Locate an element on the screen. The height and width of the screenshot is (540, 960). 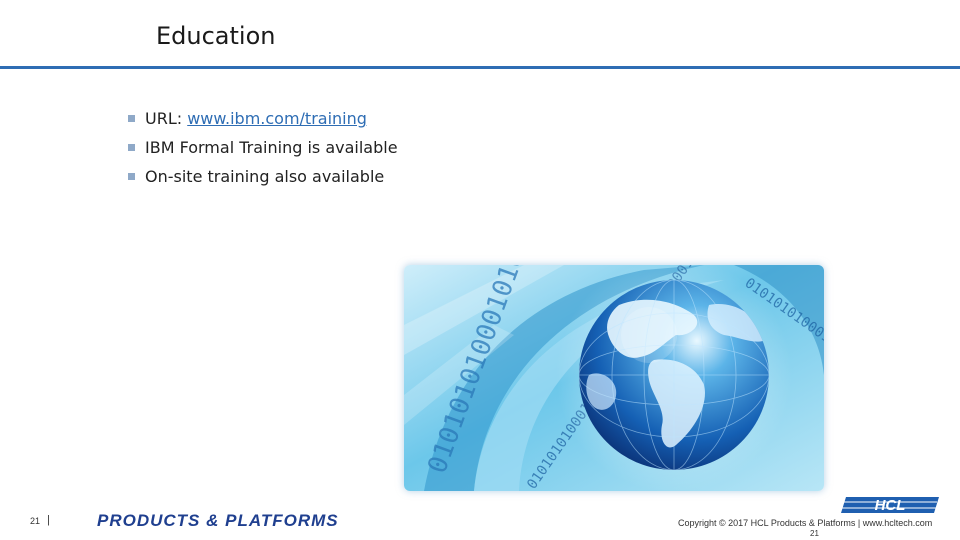
hcl-logo-icon: HCL is located at coordinates (890, 505).